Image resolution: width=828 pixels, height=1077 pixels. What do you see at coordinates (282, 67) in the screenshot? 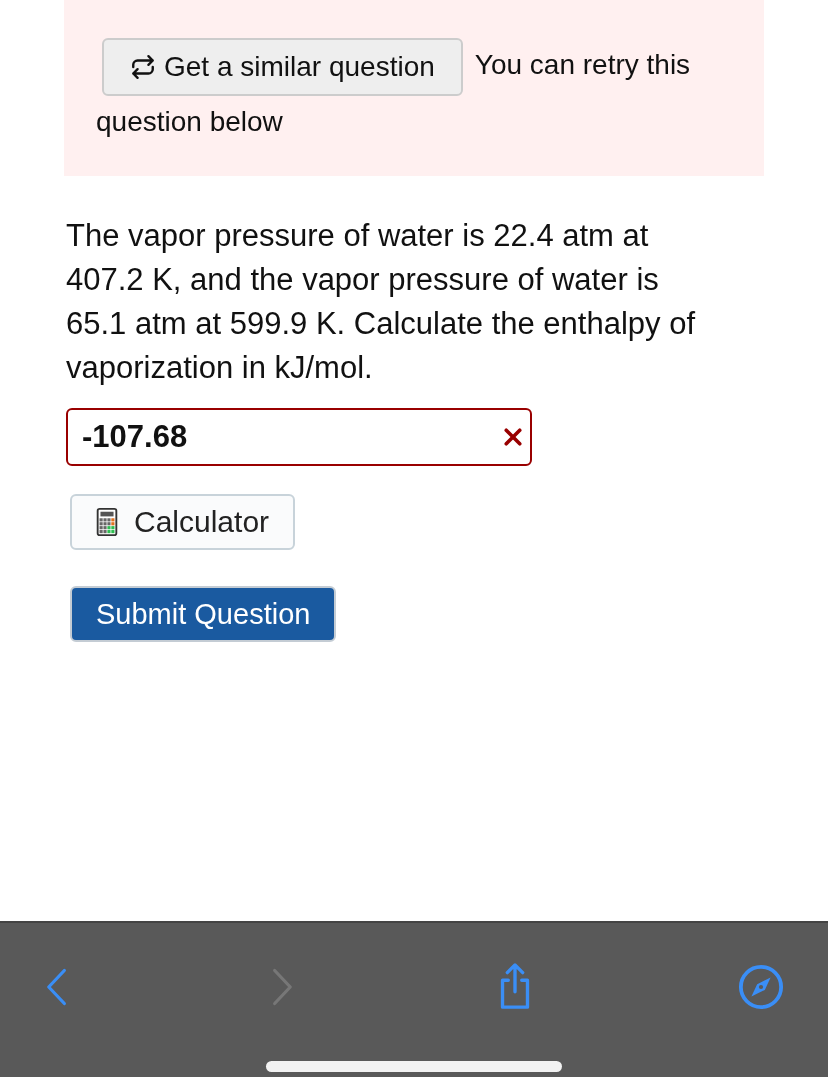
I see `similar-question-button: Get a similar question` at bounding box center [282, 67].